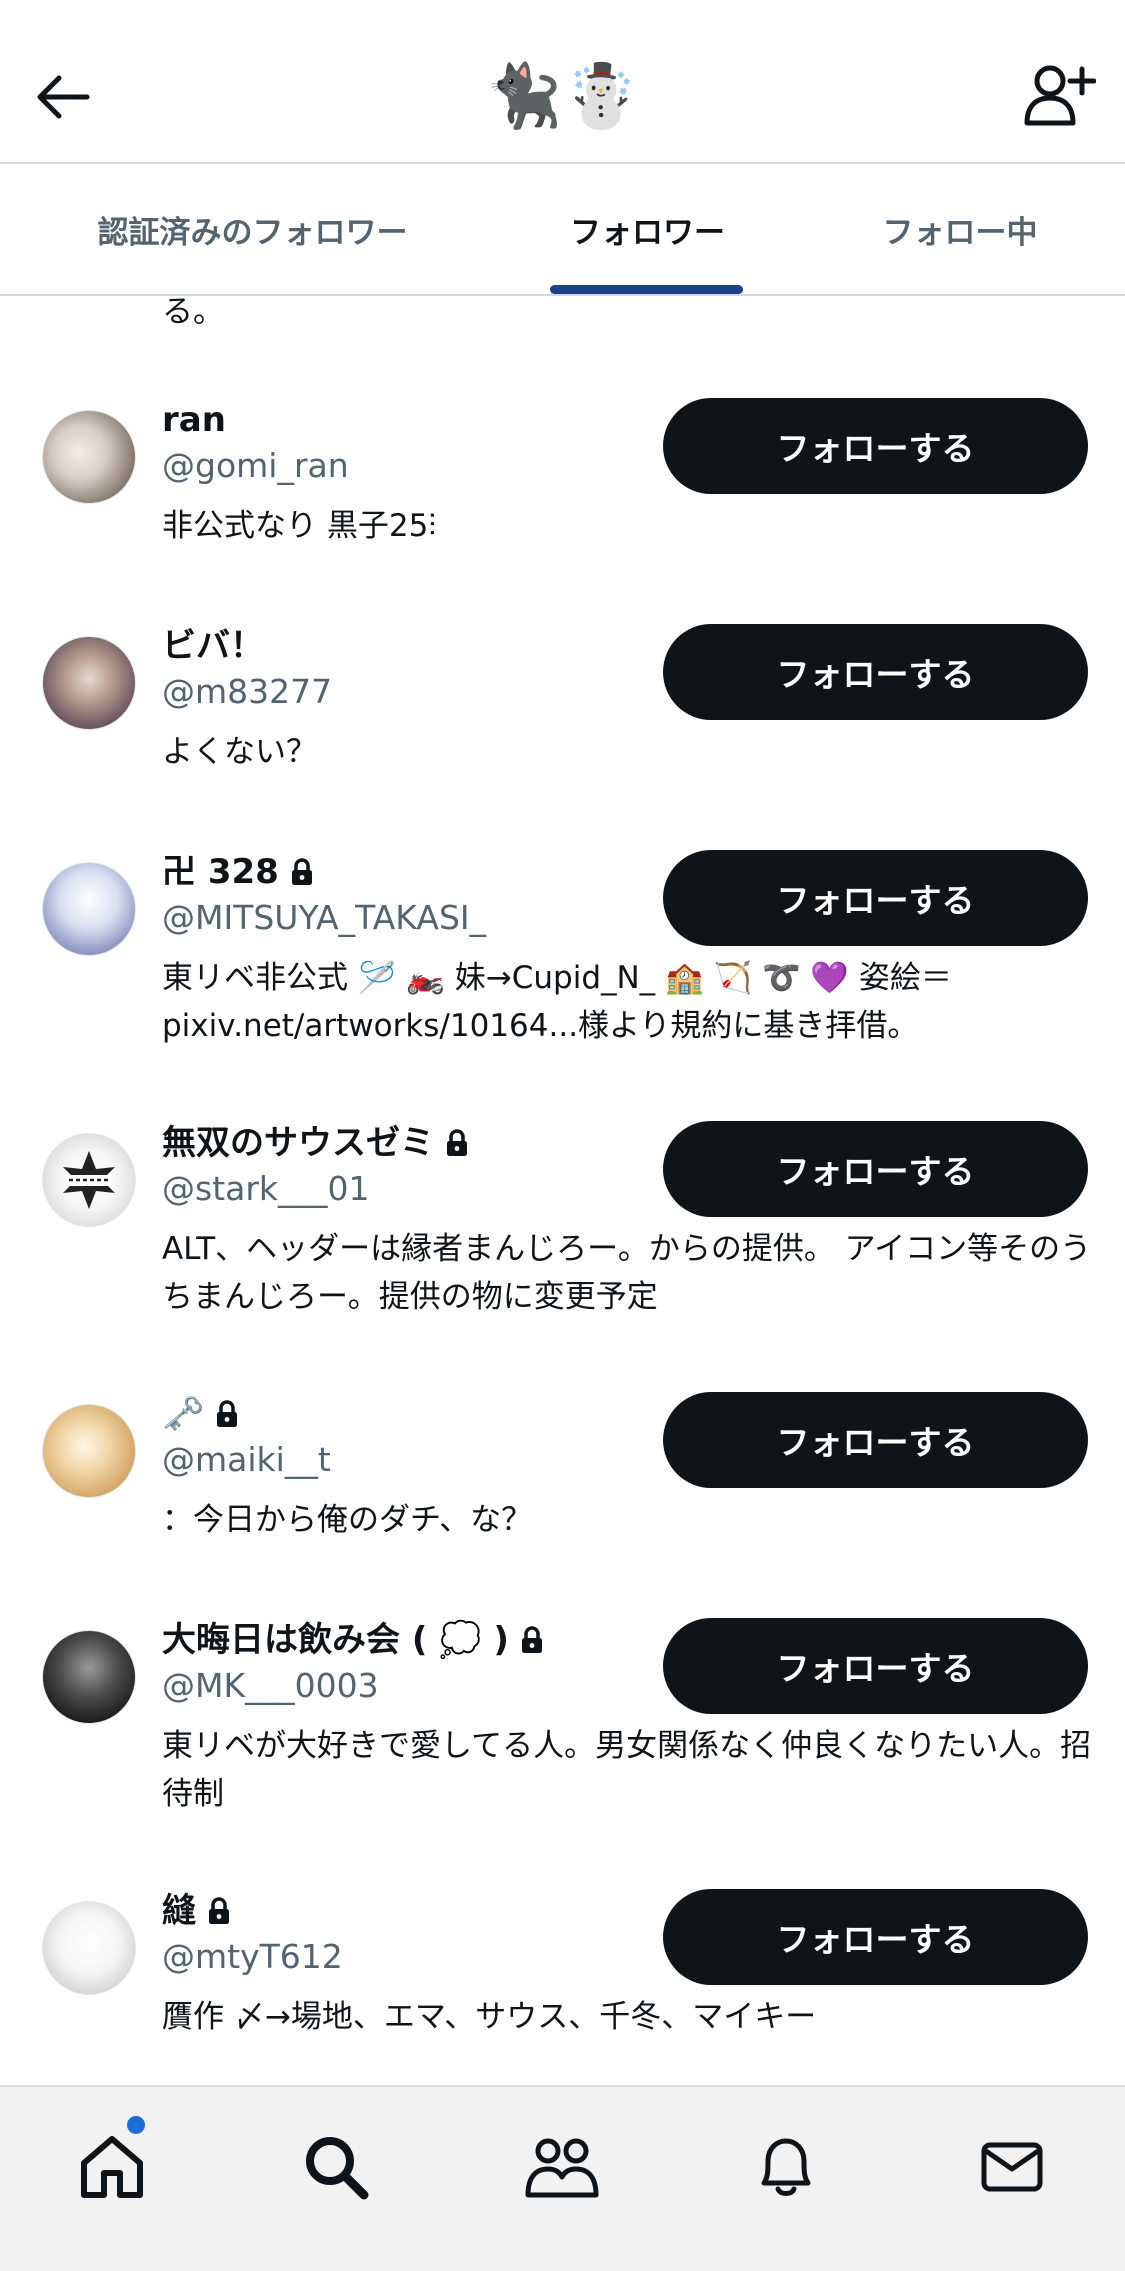 The width and height of the screenshot is (1125, 2271). I want to click on clipped-bio-text: る。, so click(193, 314).